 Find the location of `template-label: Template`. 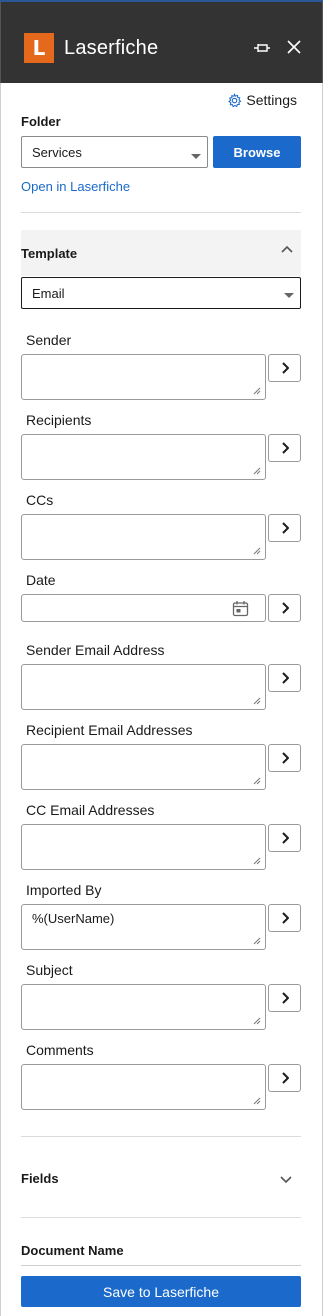

template-label: Template is located at coordinates (49, 253).